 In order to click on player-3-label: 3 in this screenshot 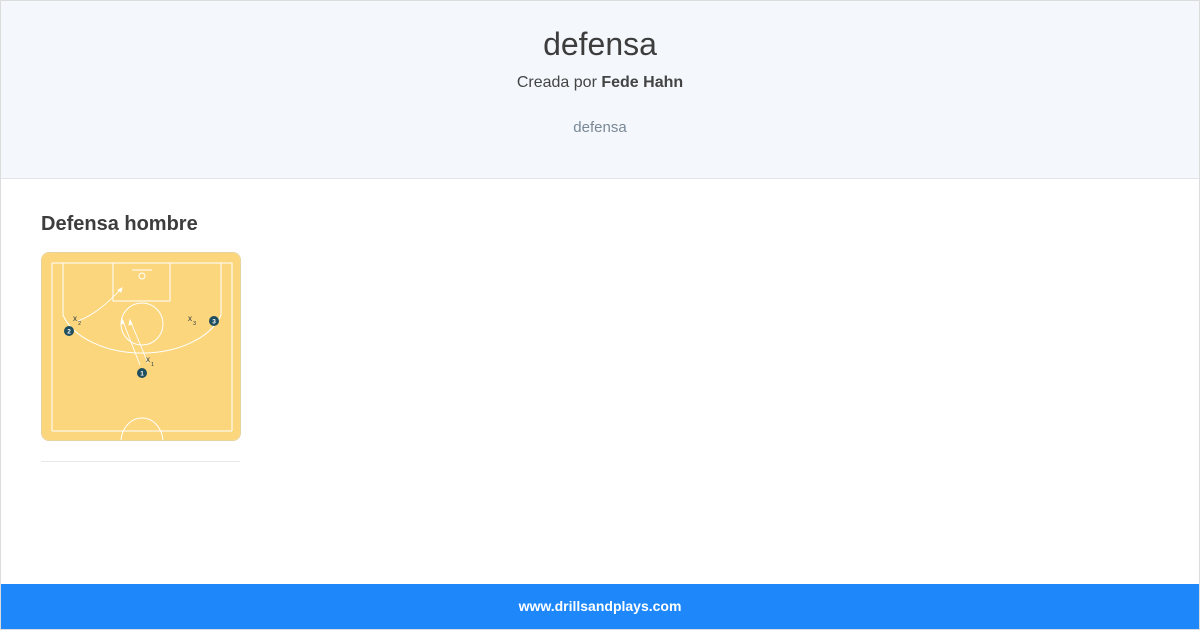, I will do `click(214, 322)`.